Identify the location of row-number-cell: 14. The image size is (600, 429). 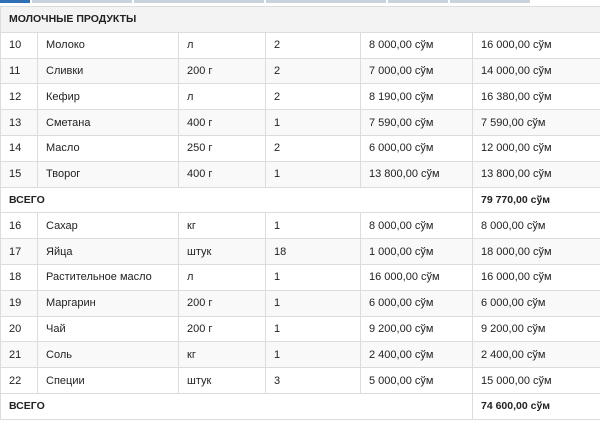
(19, 148).